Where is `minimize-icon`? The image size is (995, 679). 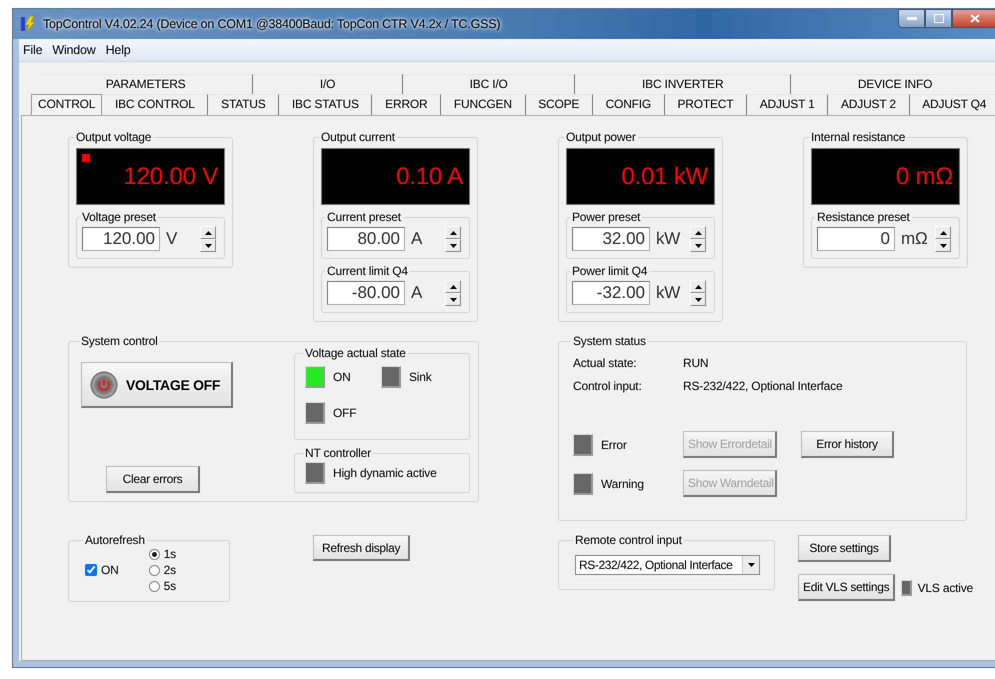
minimize-icon is located at coordinates (911, 18).